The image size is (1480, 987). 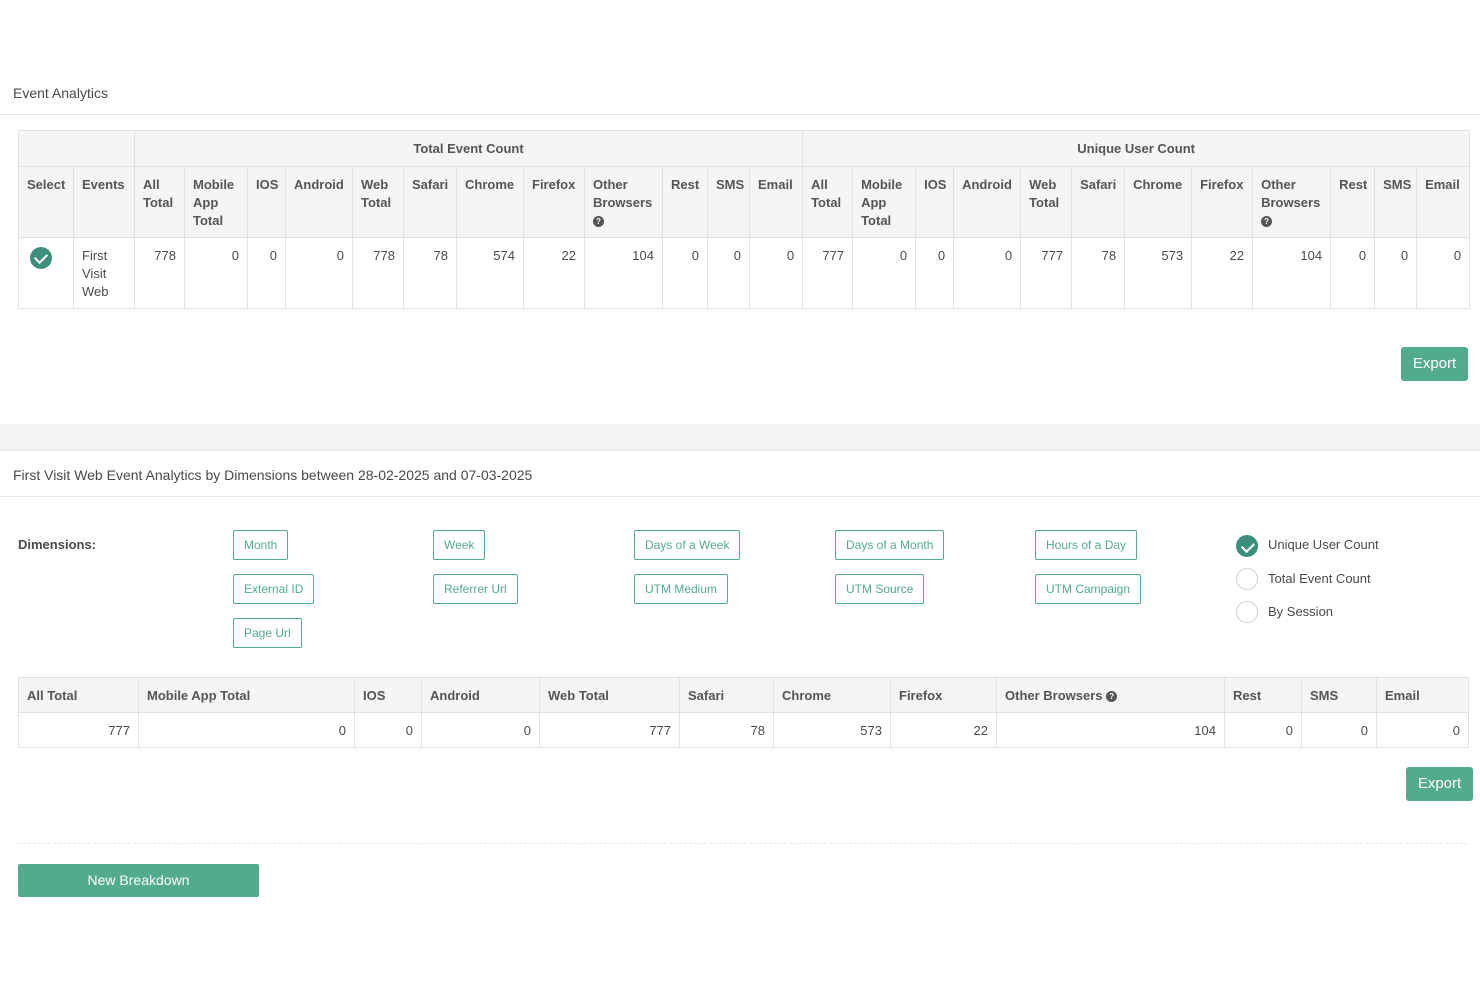 What do you see at coordinates (104, 202) in the screenshot?
I see `events-header: Events` at bounding box center [104, 202].